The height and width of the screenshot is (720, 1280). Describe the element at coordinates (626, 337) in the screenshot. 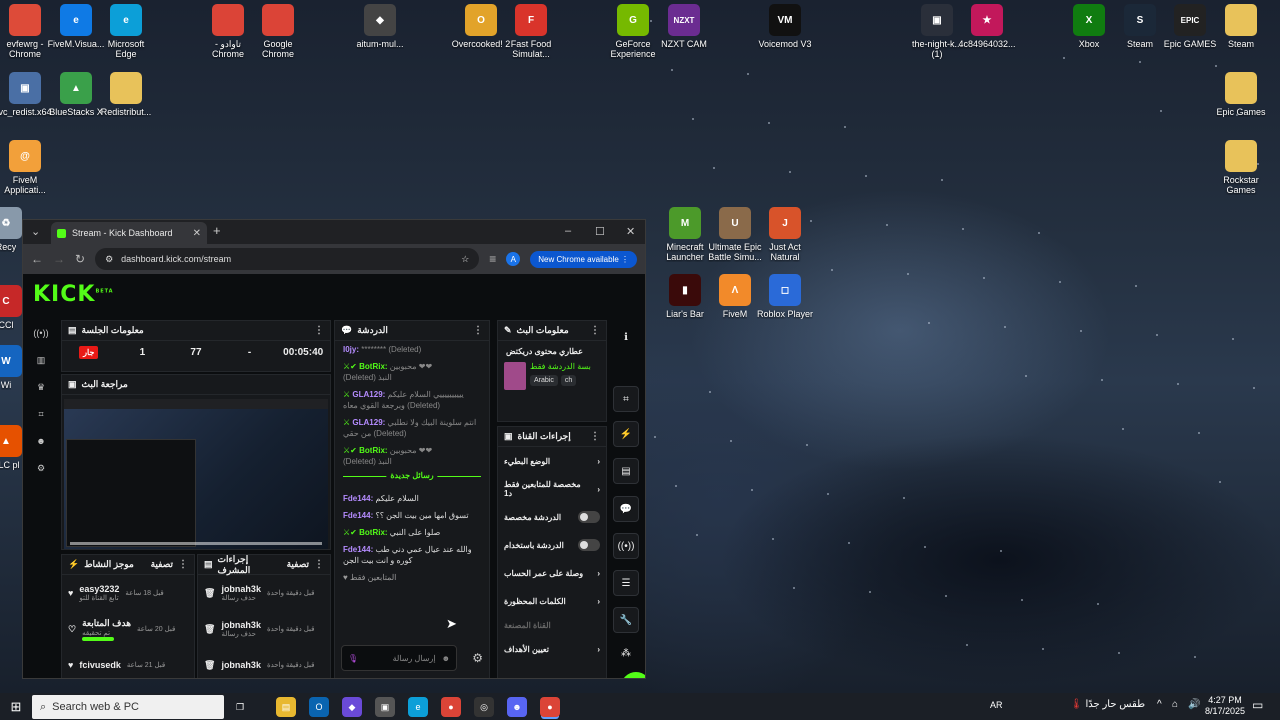

I see `info-icon: ℹ` at that location.